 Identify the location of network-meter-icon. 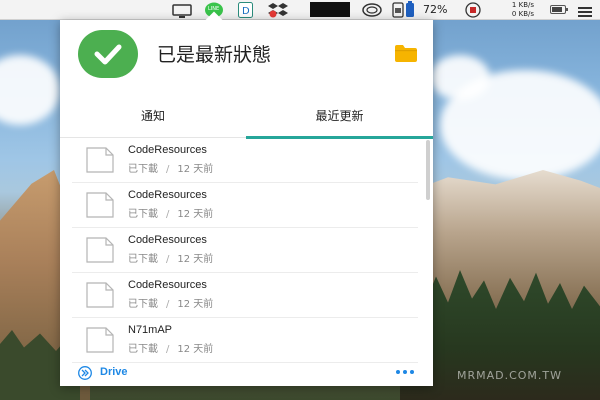
(473, 12).